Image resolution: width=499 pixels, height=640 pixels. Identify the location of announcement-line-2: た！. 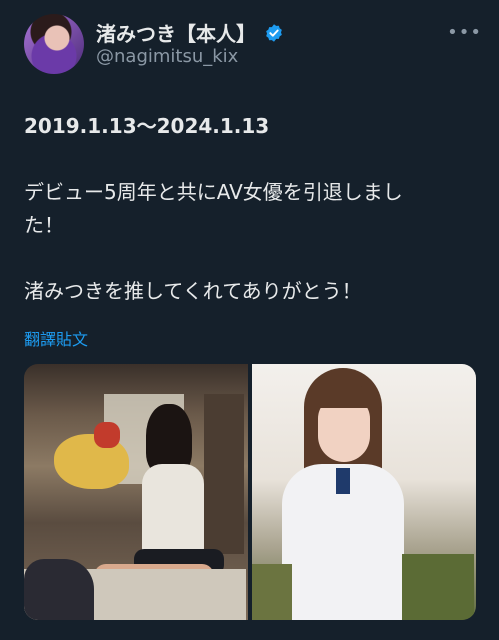
(44, 225).